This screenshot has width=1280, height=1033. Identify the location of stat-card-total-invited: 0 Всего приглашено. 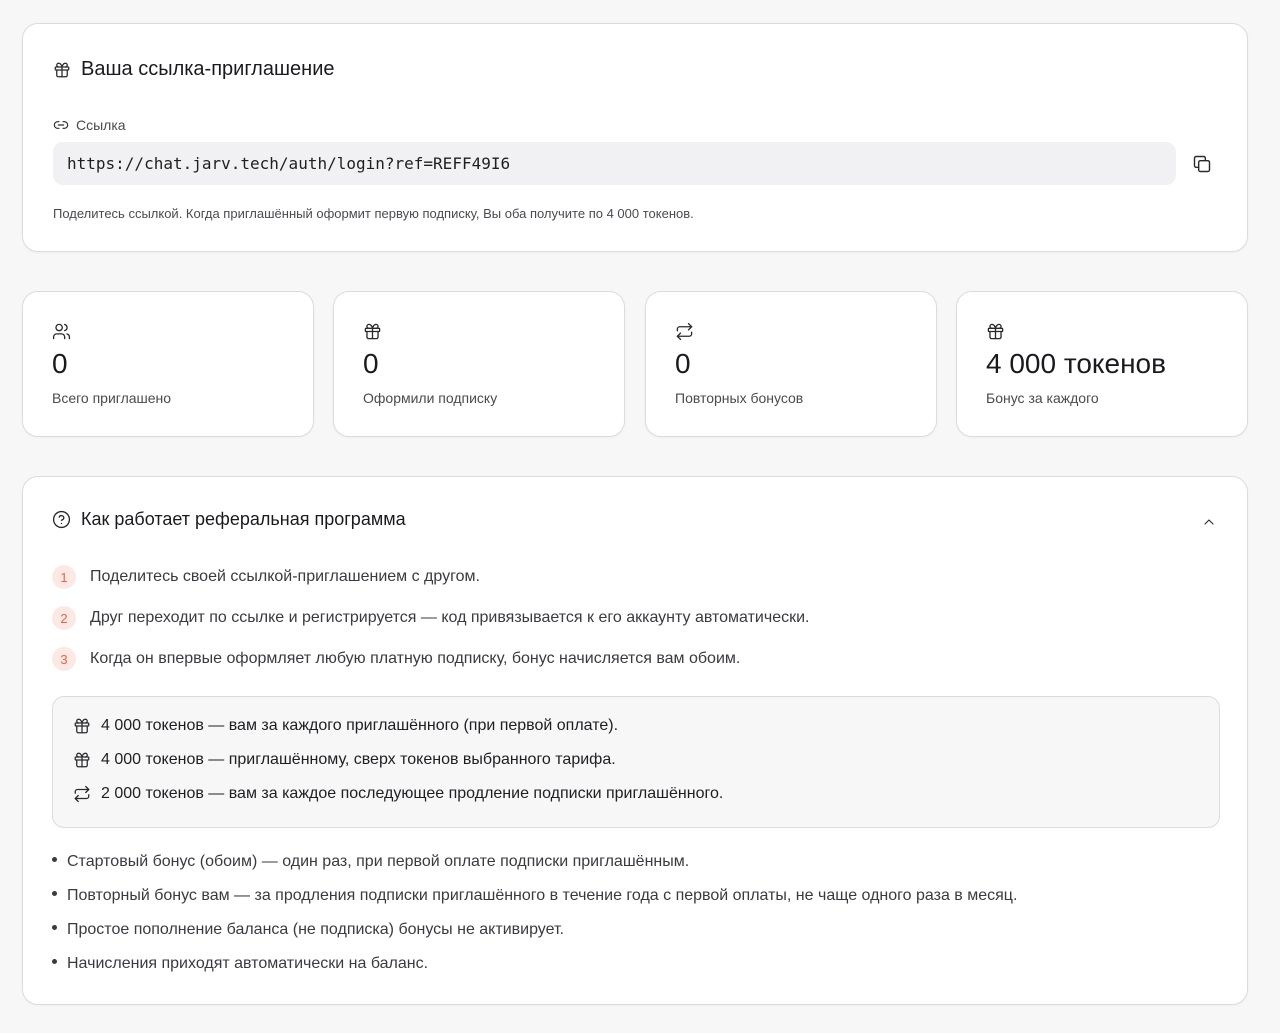
(168, 364).